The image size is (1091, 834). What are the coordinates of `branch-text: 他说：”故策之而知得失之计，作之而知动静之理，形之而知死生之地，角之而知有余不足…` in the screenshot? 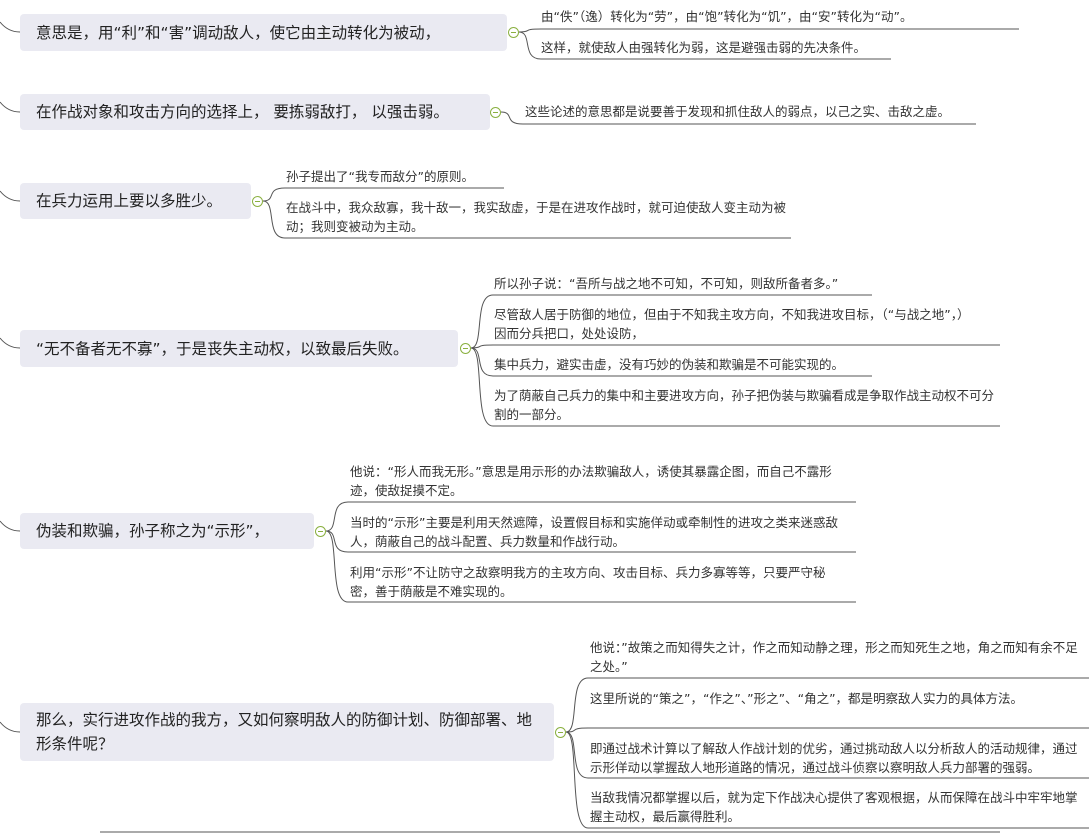 It's located at (834, 657).